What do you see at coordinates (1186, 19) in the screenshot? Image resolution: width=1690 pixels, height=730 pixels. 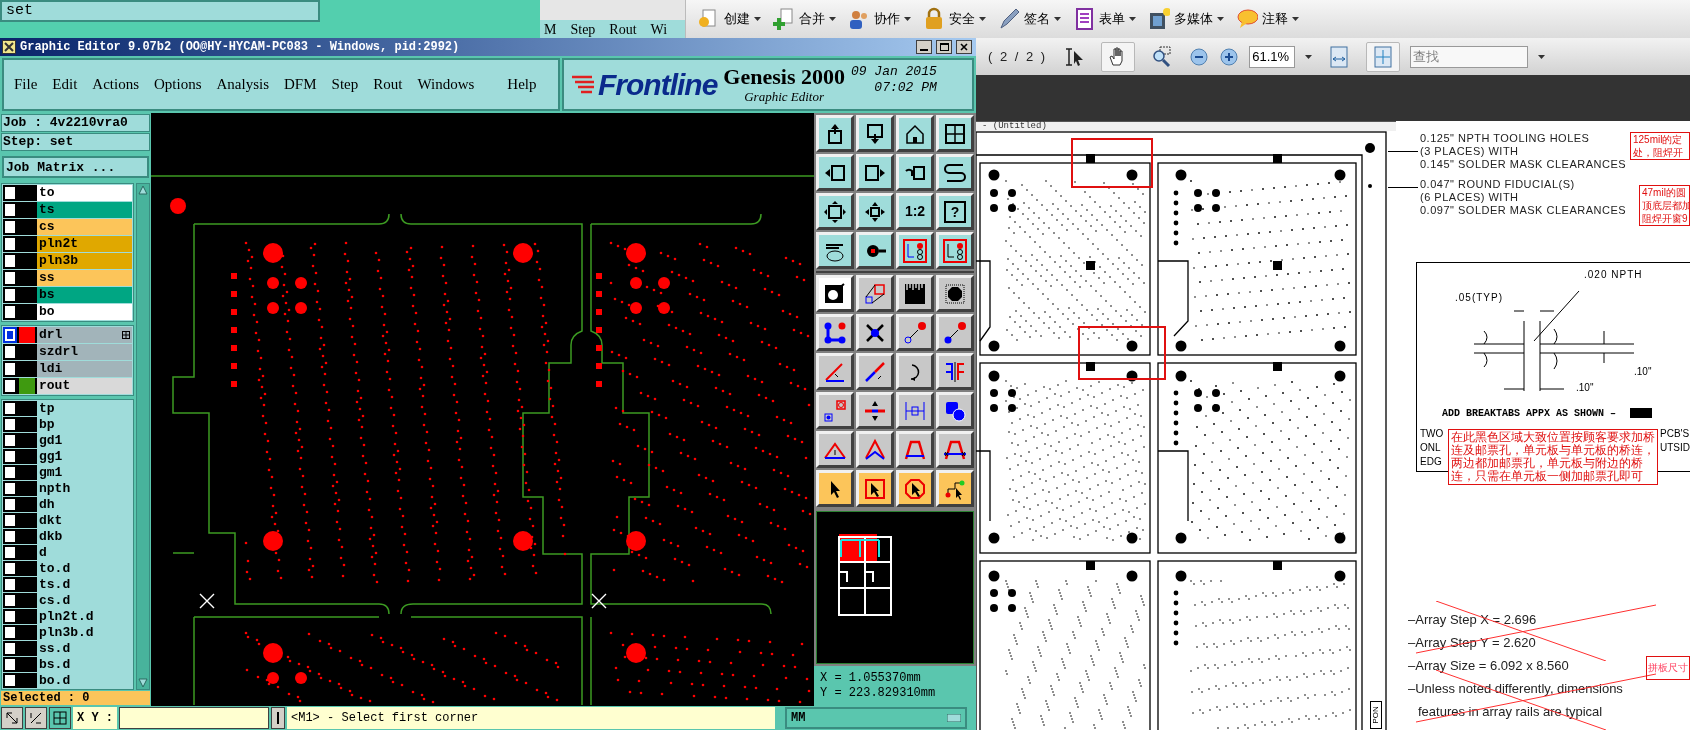 I see `task-button: 多媒体` at bounding box center [1186, 19].